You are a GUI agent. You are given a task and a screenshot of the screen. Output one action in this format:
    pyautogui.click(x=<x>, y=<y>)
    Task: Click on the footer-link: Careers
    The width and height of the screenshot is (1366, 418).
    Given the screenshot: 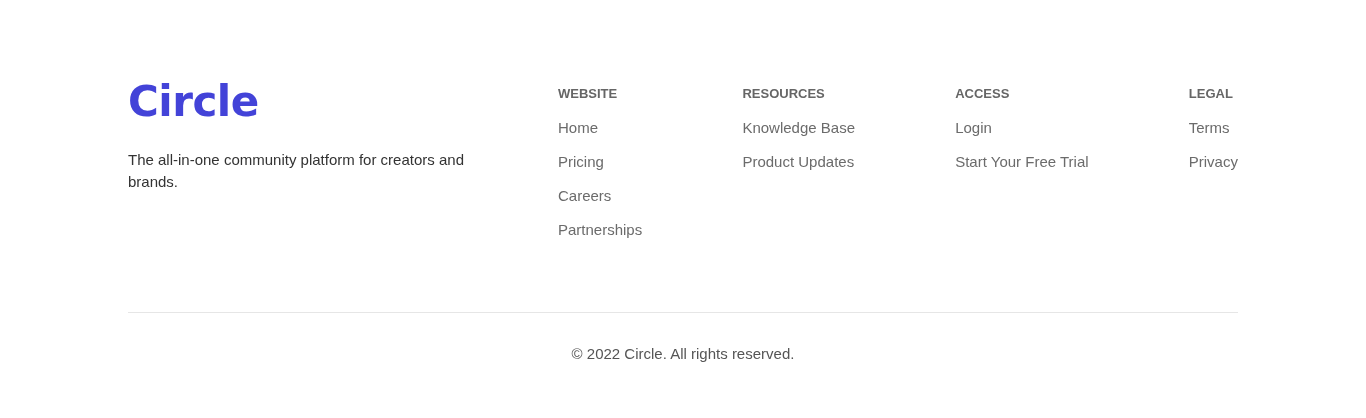 What is the action you would take?
    pyautogui.click(x=585, y=196)
    